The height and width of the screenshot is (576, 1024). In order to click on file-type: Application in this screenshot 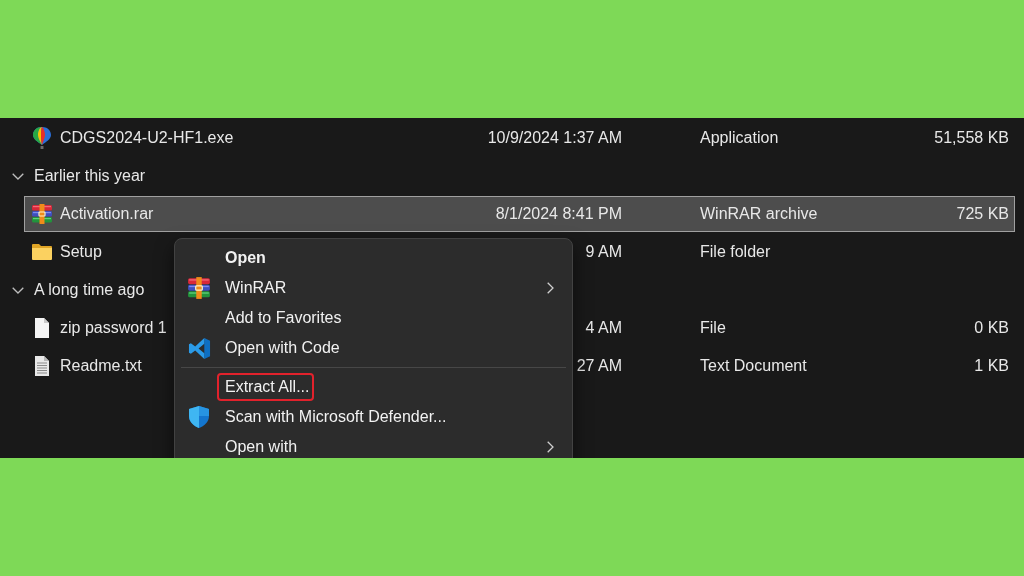, I will do `click(739, 137)`.